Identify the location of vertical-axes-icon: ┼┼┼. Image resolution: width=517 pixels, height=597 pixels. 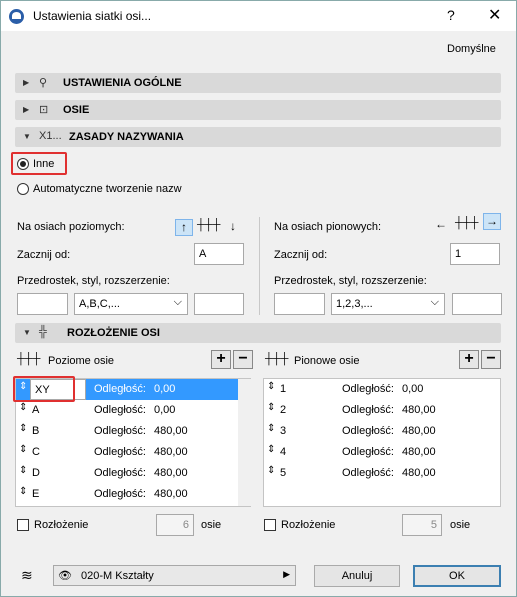
(277, 359).